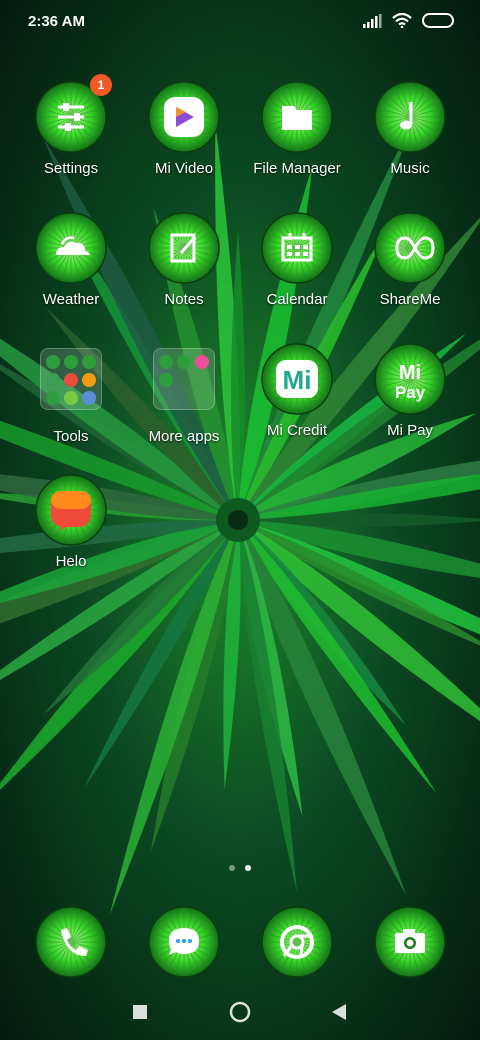 This screenshot has width=480, height=1040. What do you see at coordinates (296, 430) in the screenshot?
I see `app-label: Mi Credit` at bounding box center [296, 430].